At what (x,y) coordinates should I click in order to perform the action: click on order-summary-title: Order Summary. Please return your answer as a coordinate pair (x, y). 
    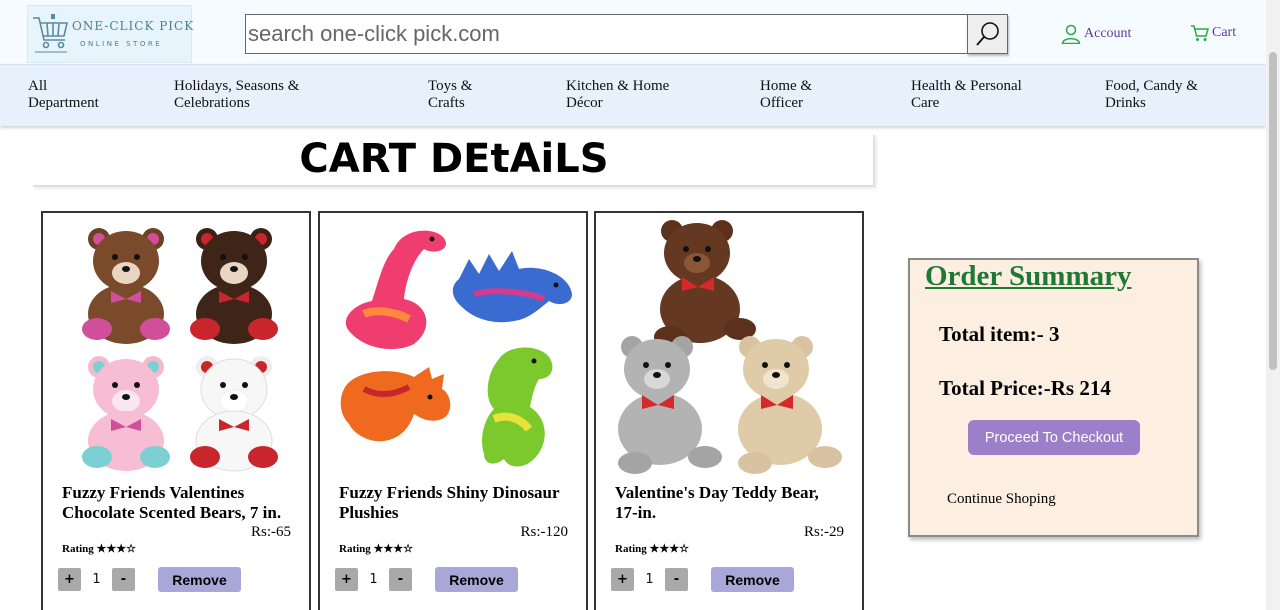
    Looking at the image, I should click on (1028, 276).